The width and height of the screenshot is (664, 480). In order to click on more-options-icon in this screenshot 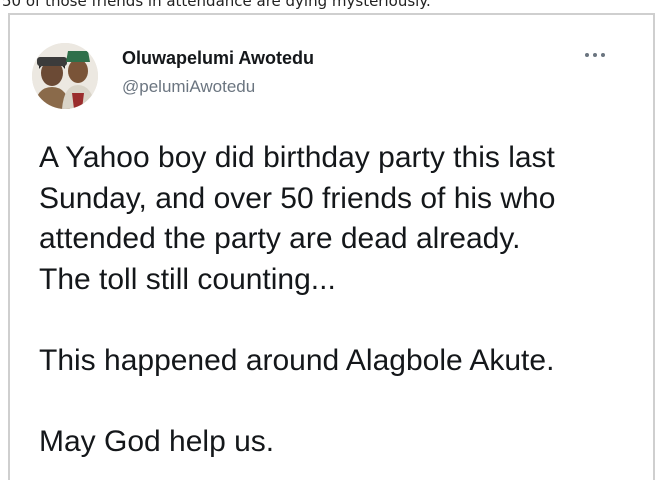, I will do `click(596, 55)`.